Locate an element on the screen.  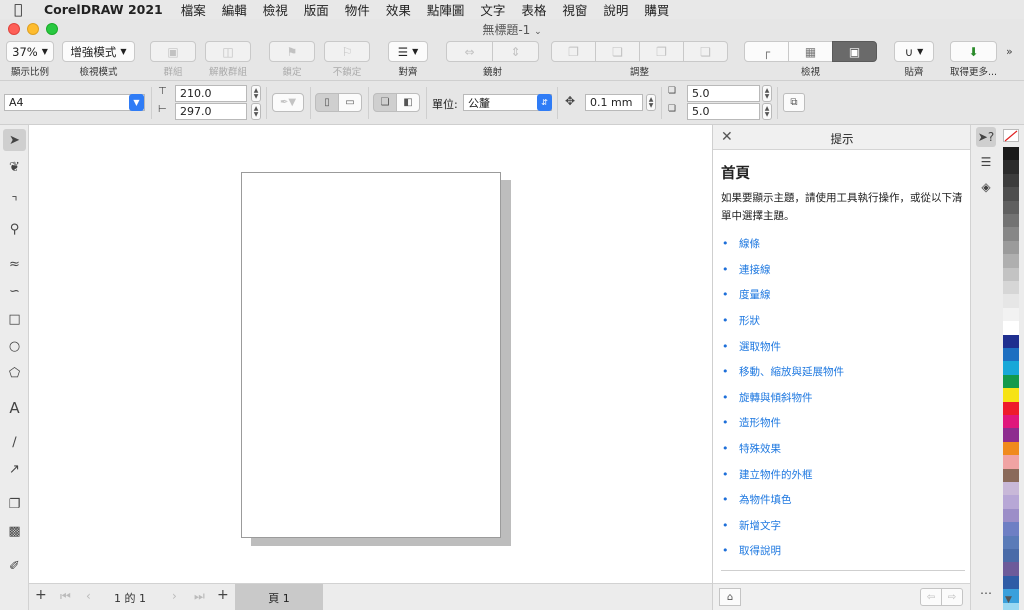
page-size-options-dropdown: ✒ ▼ is located at coordinates (288, 102).